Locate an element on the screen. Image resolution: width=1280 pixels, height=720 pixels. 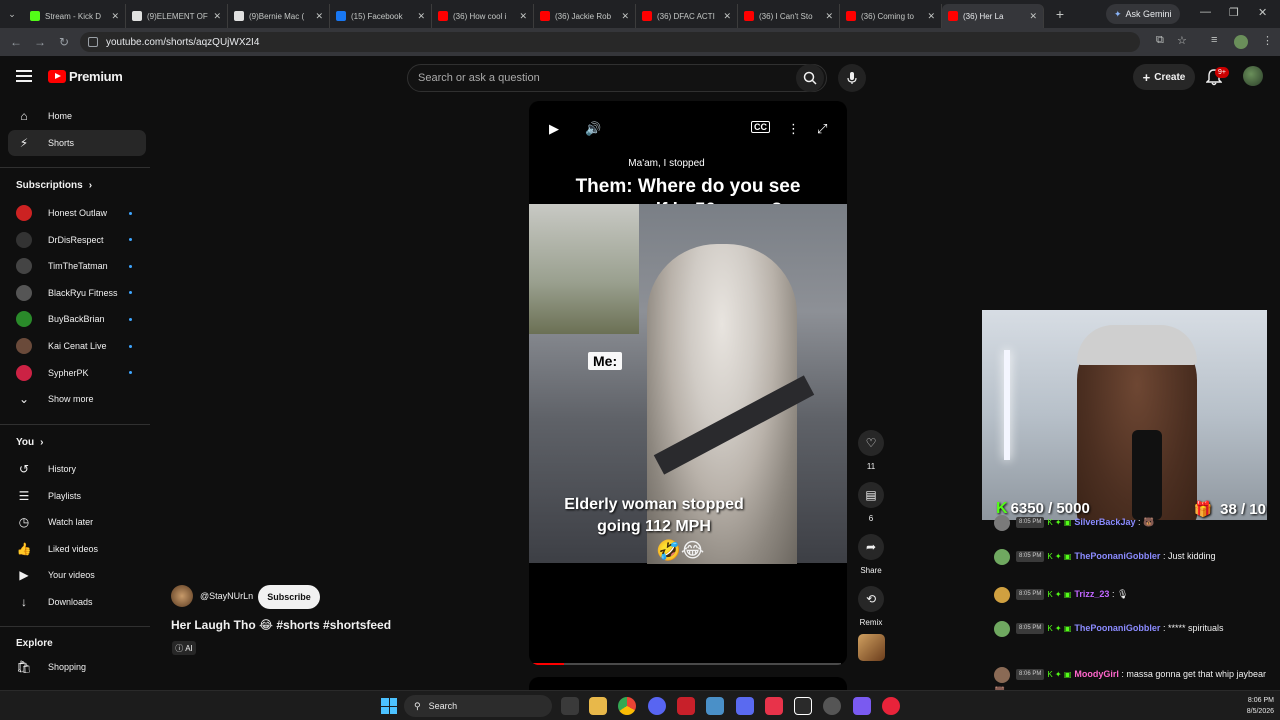
discord-icon is located at coordinates (657, 706).